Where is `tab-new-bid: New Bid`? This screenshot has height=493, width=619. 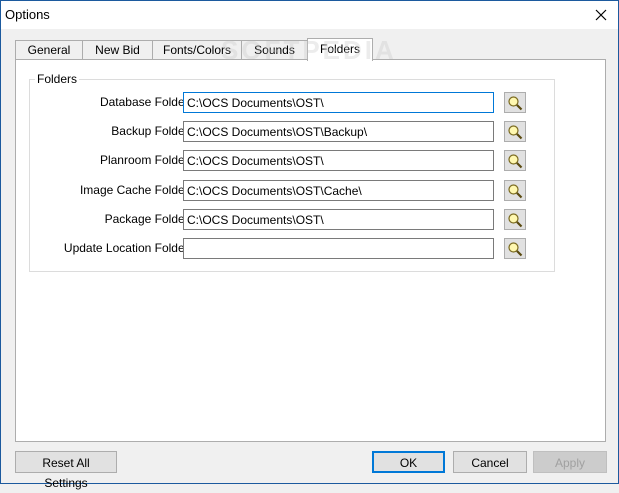
tab-new-bid: New Bid is located at coordinates (117, 49).